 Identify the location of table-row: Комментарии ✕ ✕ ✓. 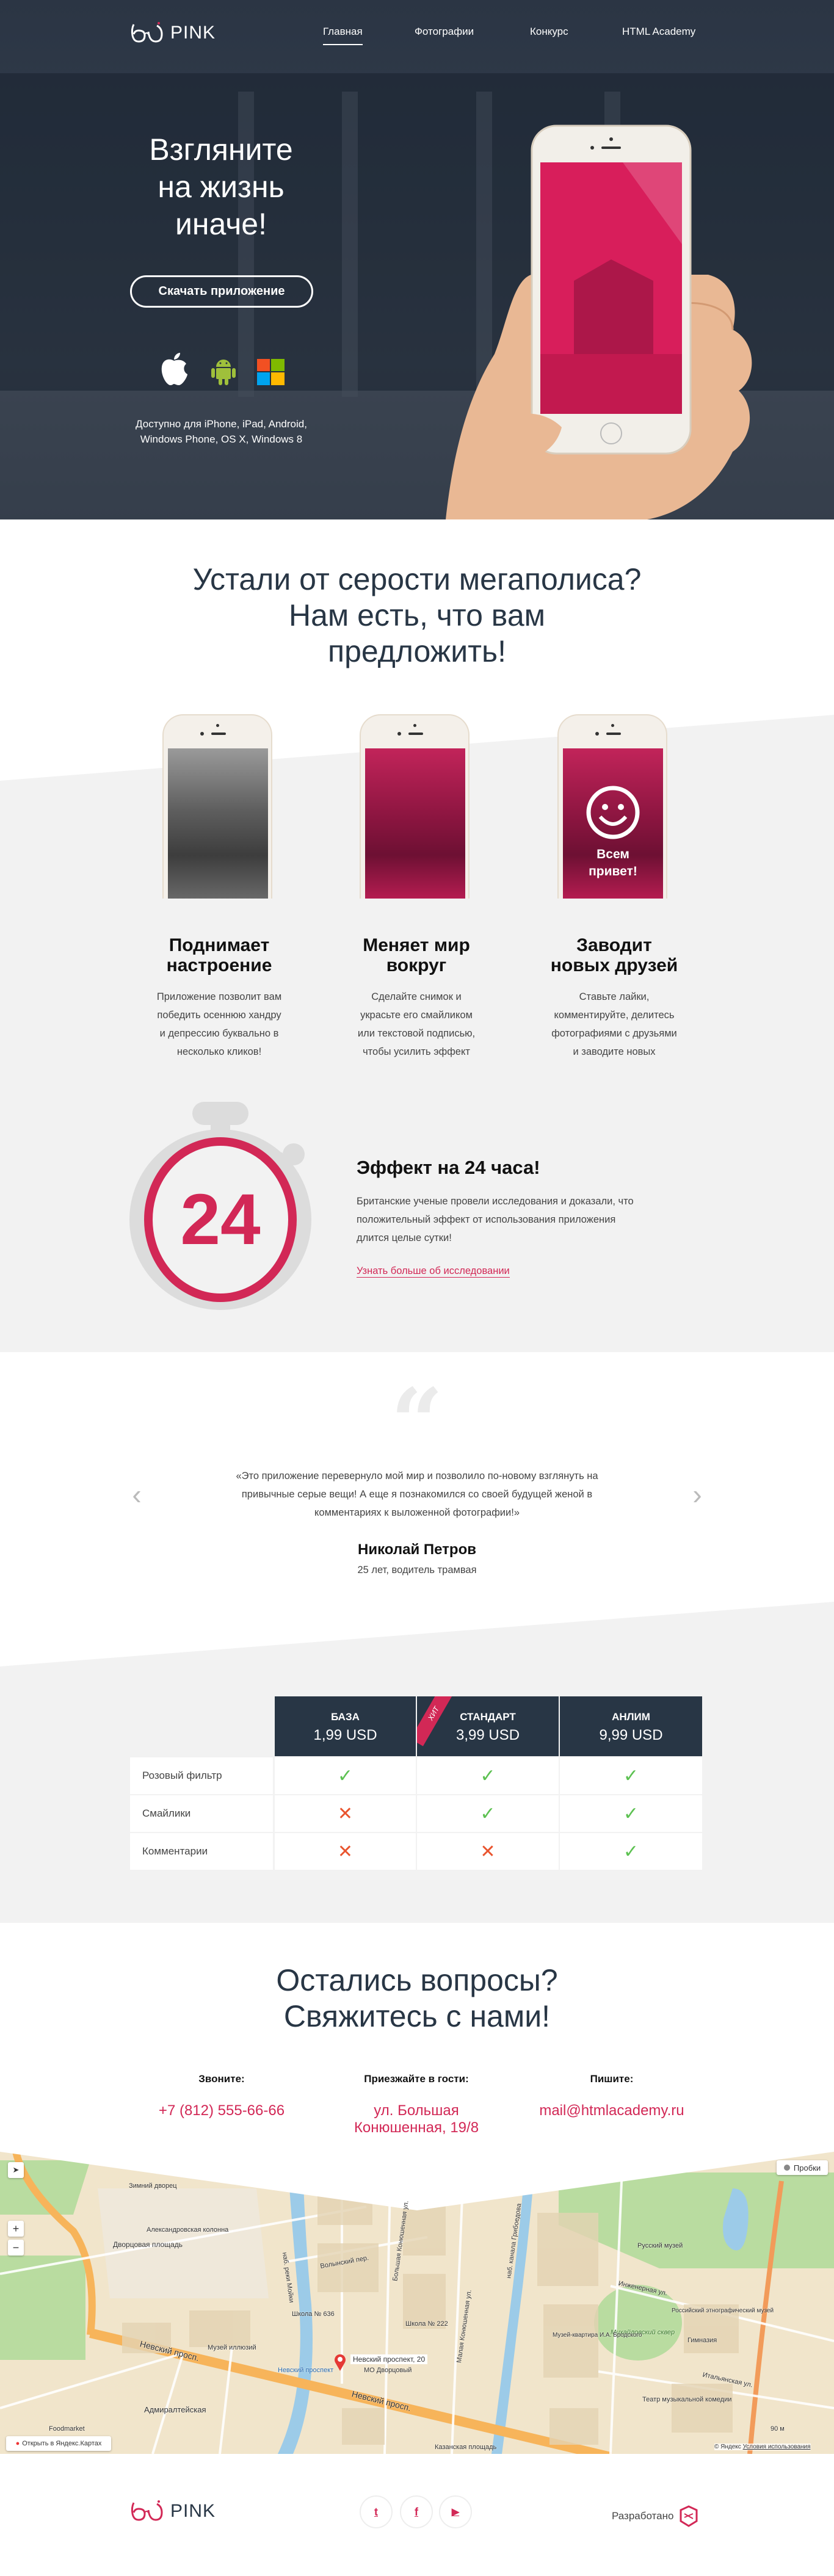
(416, 1851).